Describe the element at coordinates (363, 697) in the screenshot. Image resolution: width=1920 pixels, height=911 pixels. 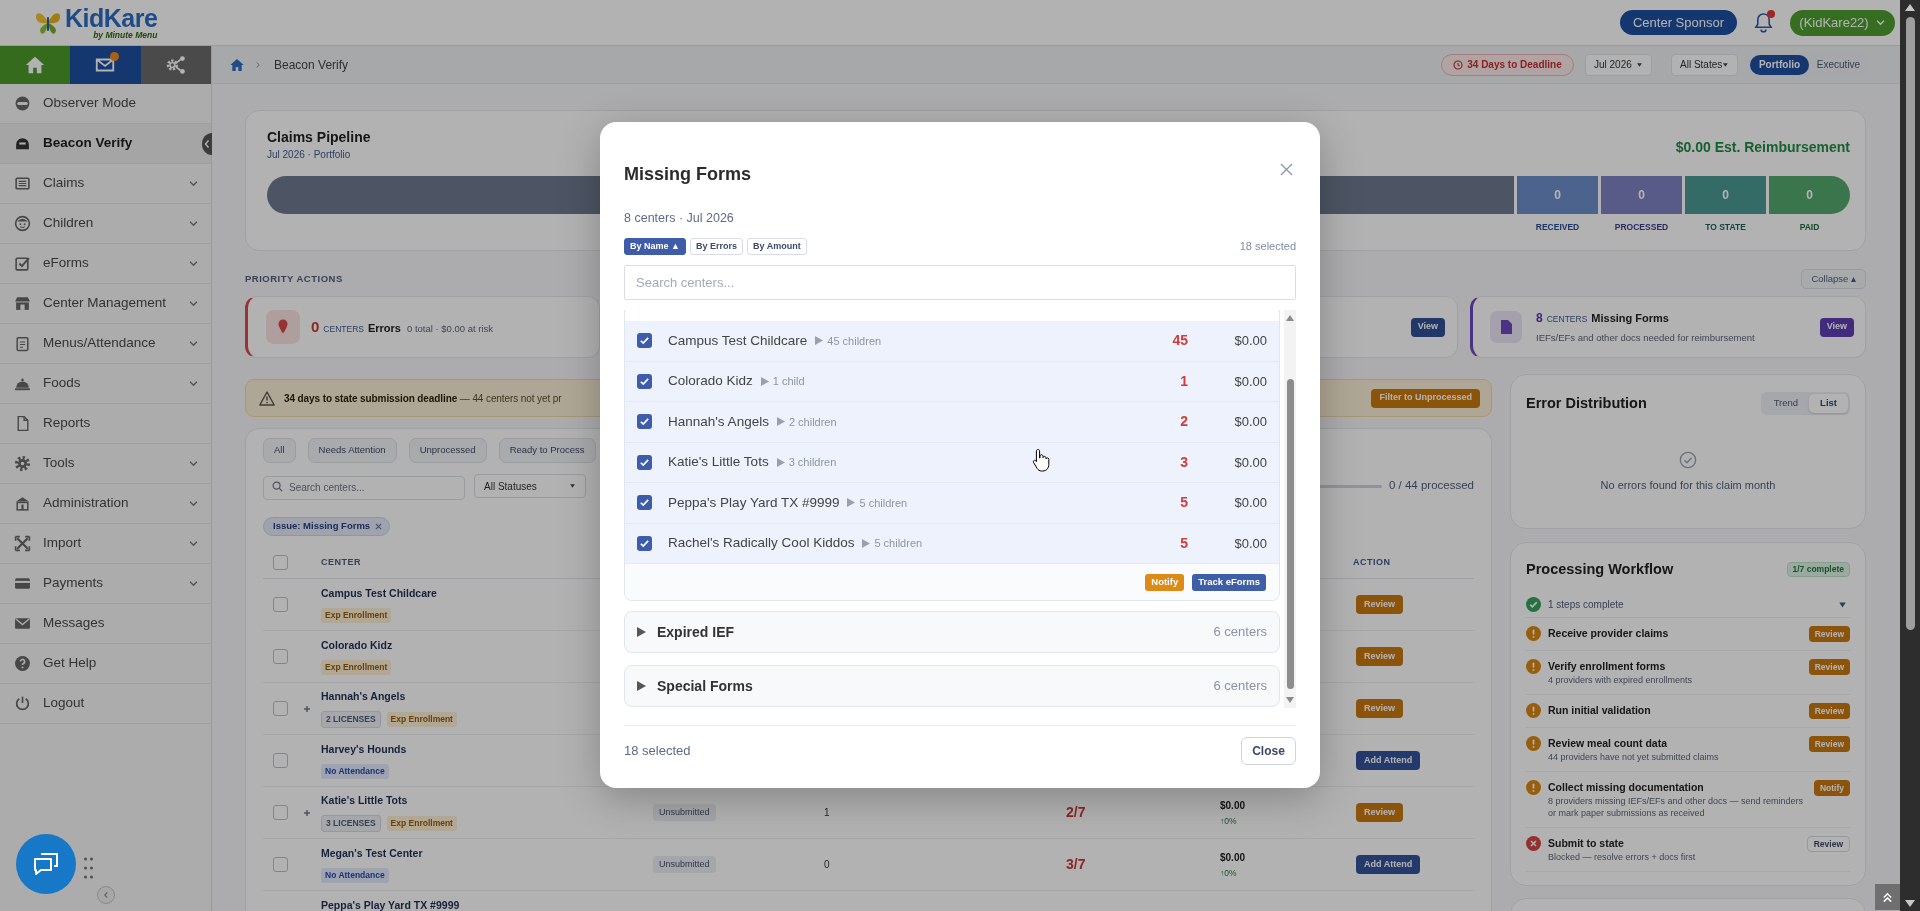
I see `center-name: Hannah's Angels` at that location.